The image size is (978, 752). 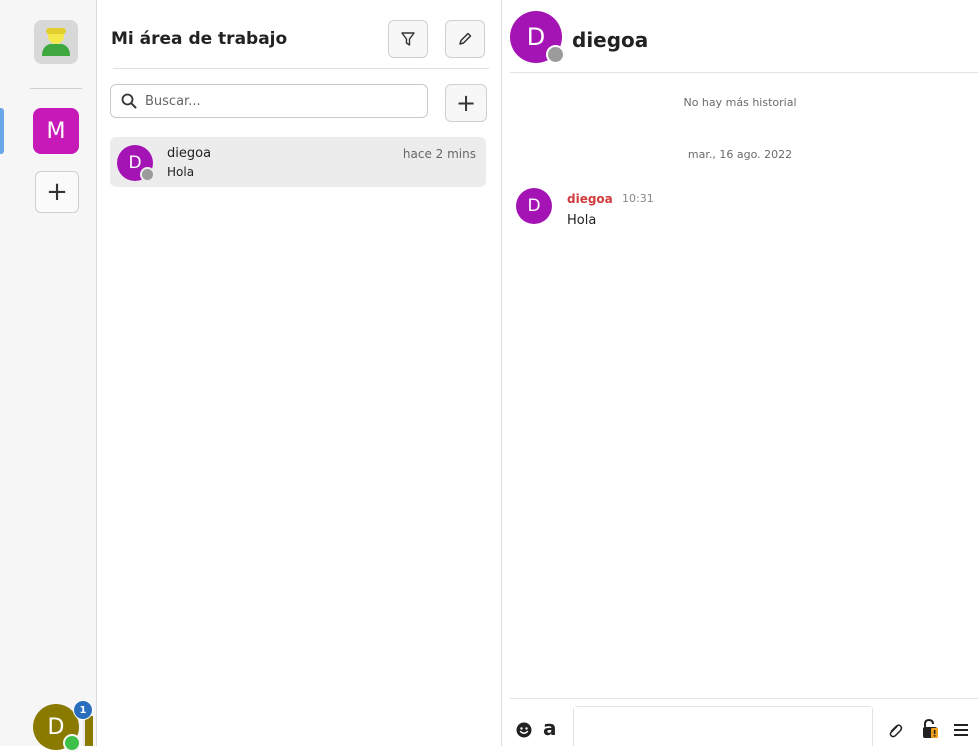 What do you see at coordinates (72, 743) in the screenshot?
I see `online-status-dot` at bounding box center [72, 743].